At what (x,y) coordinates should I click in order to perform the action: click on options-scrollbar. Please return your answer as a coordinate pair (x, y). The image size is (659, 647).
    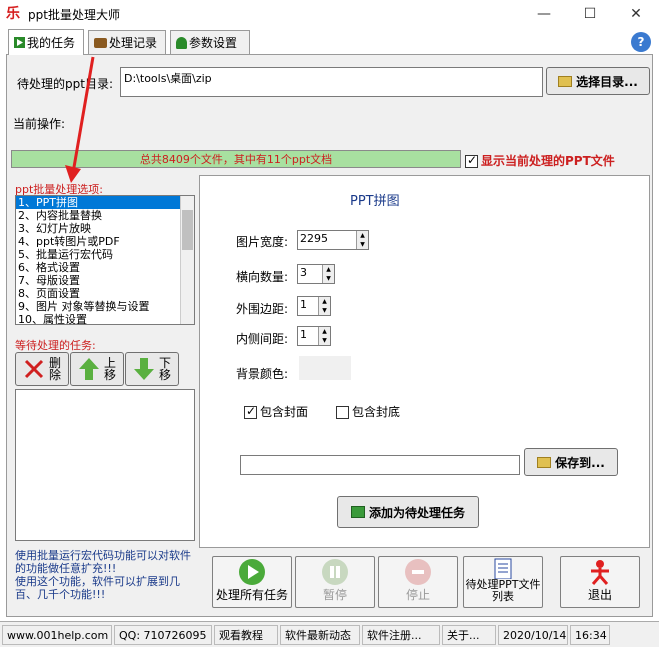
    Looking at the image, I should click on (187, 260).